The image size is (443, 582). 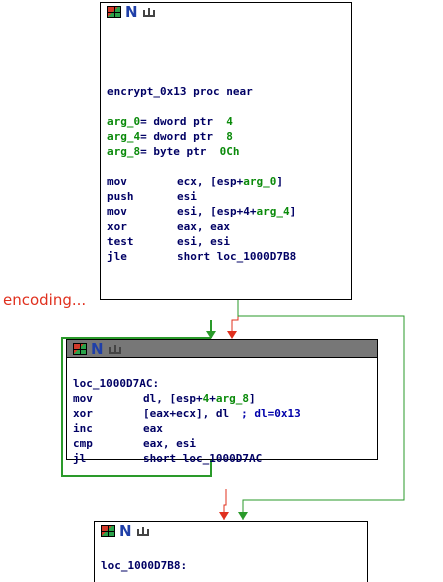 I want to click on arg-line: arg_4= dword ptr 8, so click(x=170, y=136).